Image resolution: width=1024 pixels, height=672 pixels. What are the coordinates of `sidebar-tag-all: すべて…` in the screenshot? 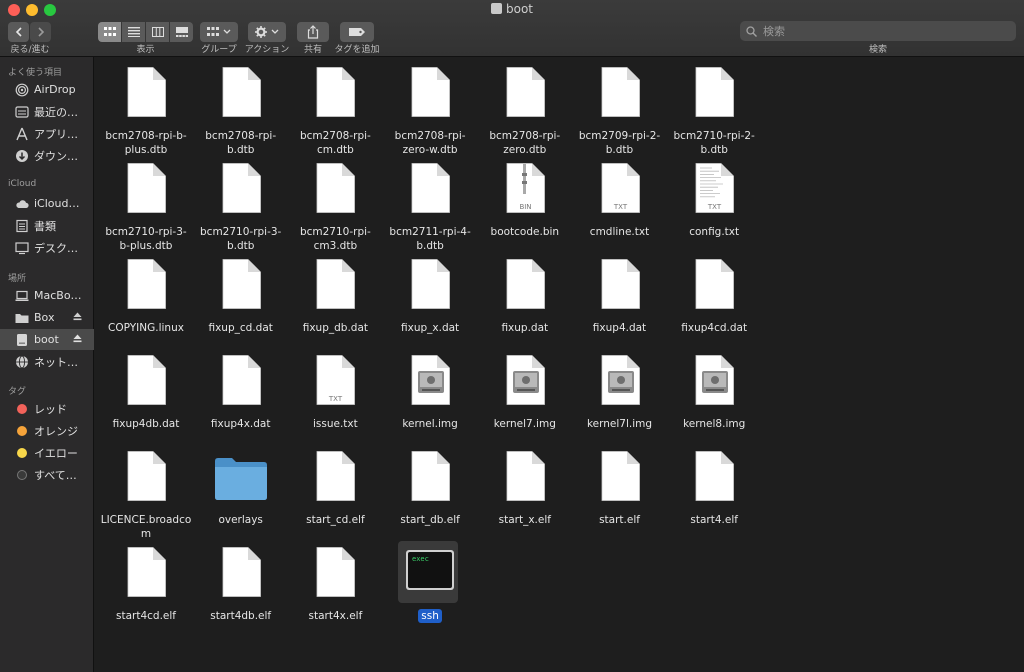 It's located at (47, 474).